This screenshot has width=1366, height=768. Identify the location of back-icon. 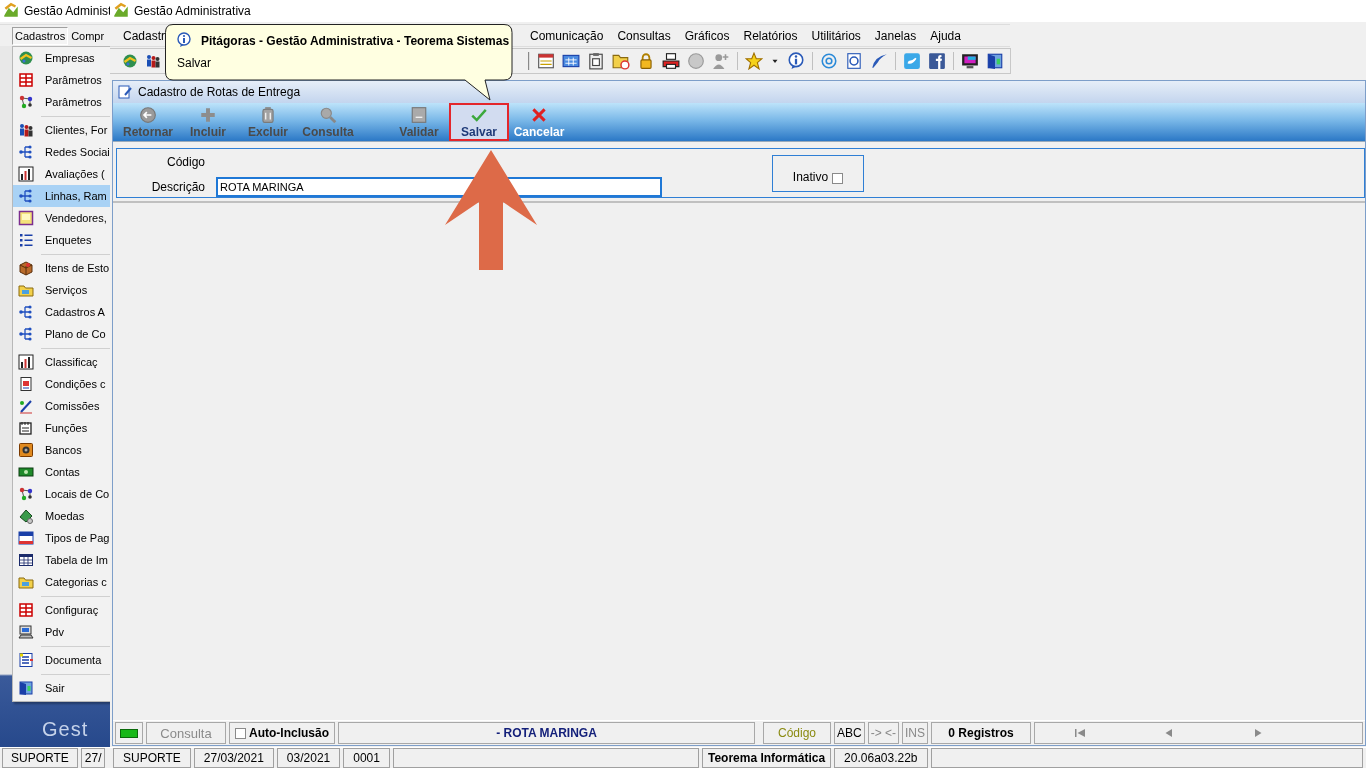
(148, 114).